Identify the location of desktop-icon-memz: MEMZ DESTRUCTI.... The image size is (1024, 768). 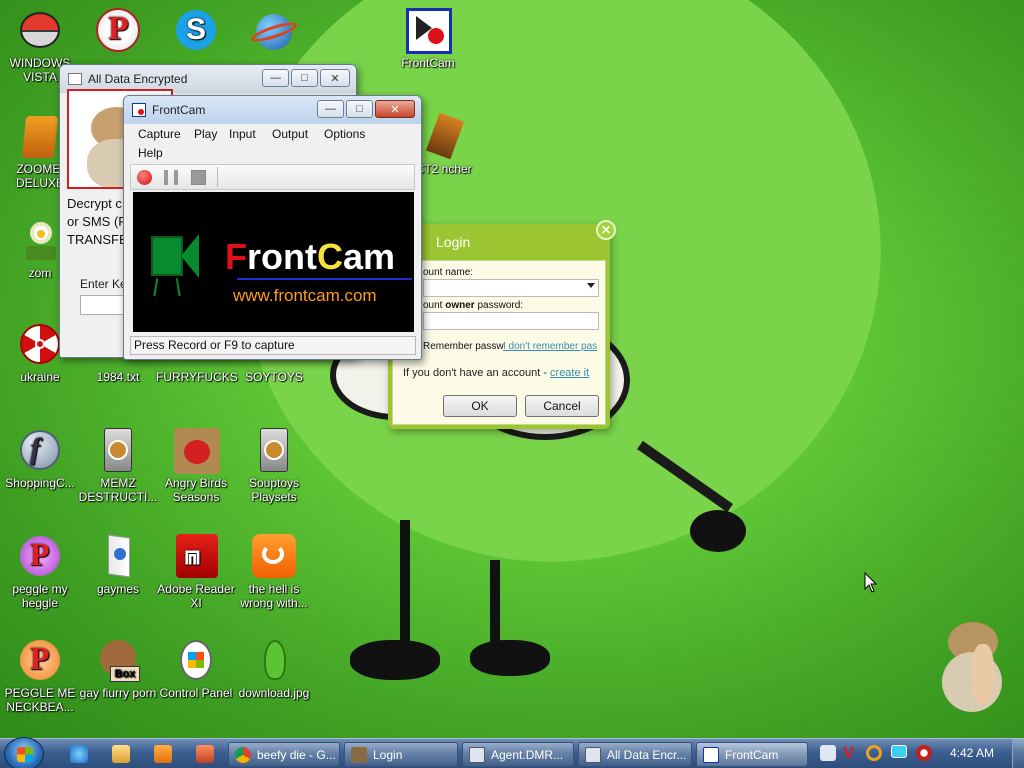
(118, 465).